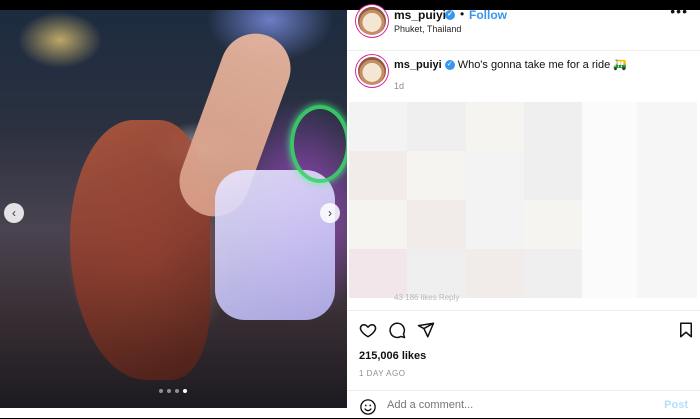  I want to click on avatar, so click(372, 21).